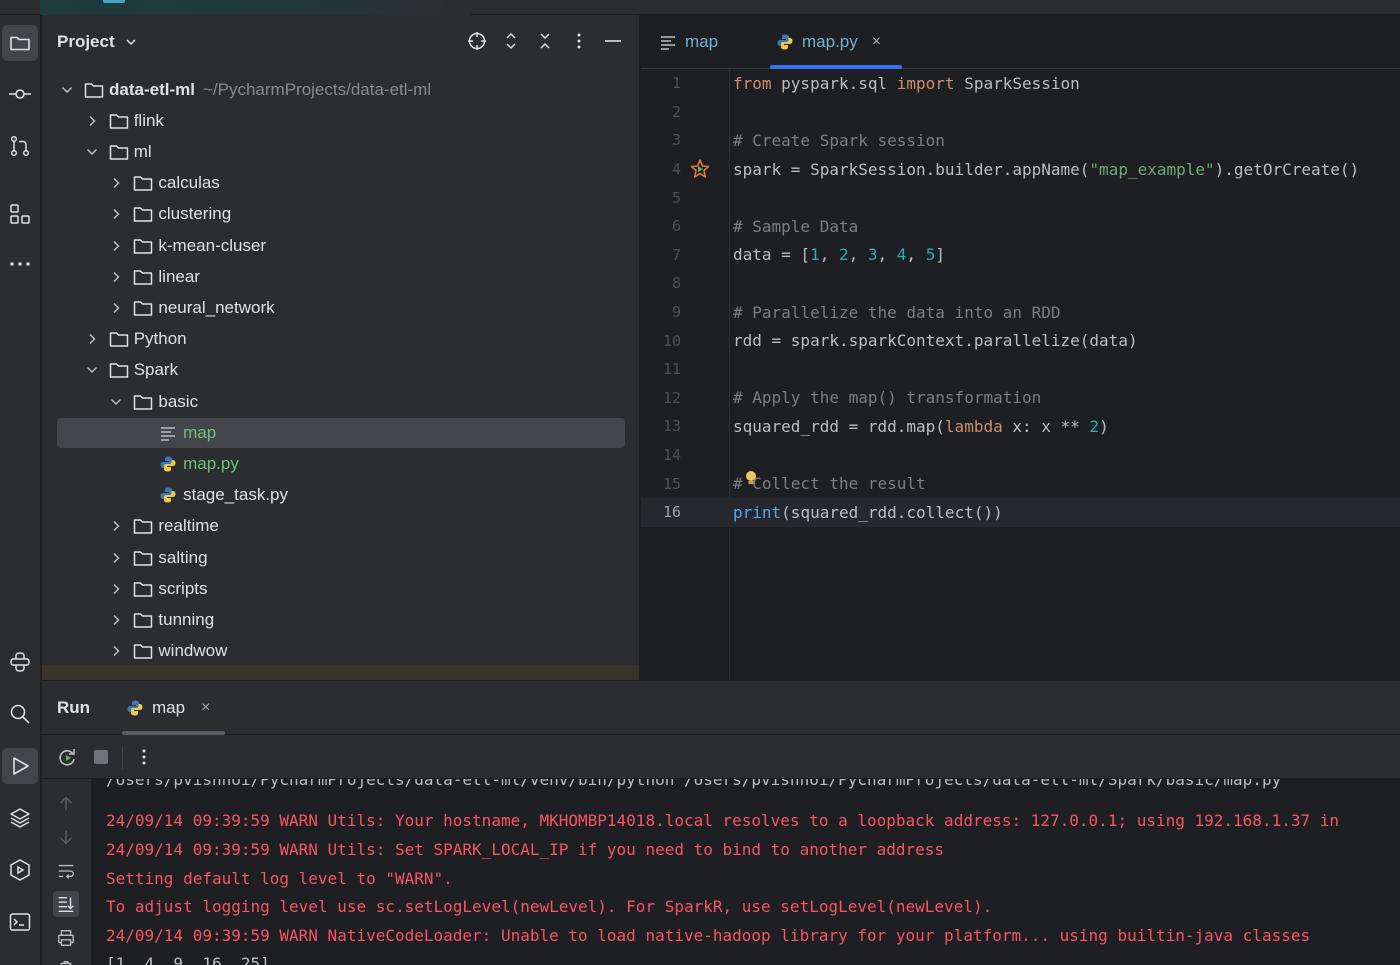 Image resolution: width=1400 pixels, height=965 pixels. I want to click on code-line: 3 # Create Spark session, so click(1020, 140).